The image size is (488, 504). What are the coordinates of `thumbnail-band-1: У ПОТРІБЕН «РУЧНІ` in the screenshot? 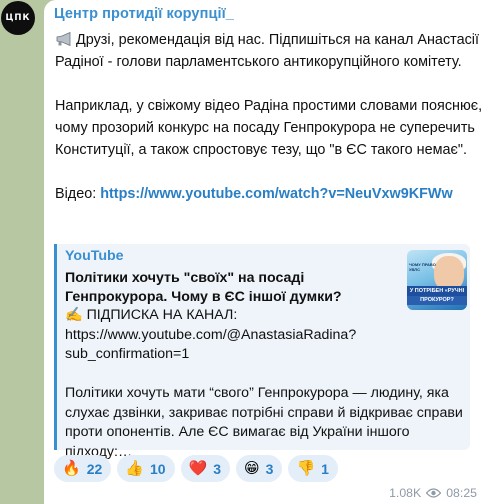 It's located at (437, 291).